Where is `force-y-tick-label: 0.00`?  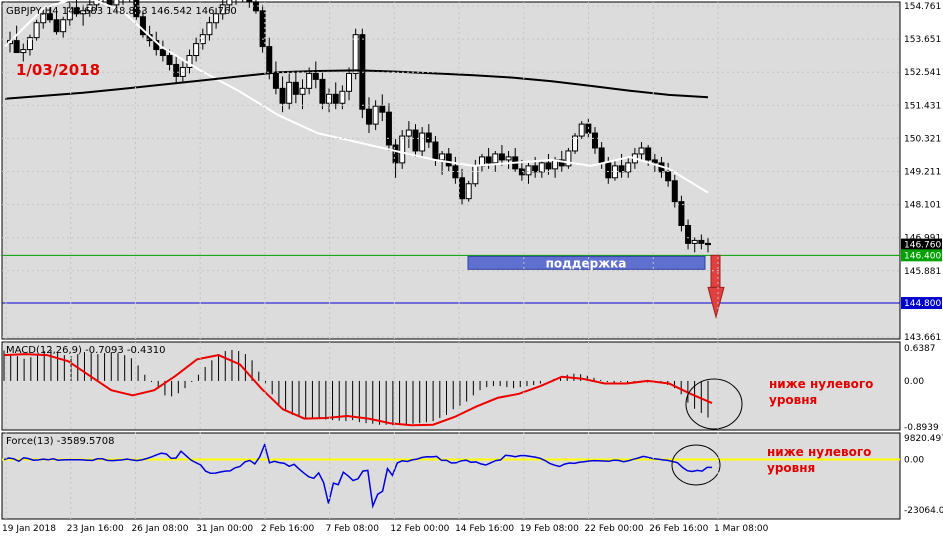
force-y-tick-label: 0.00 is located at coordinates (914, 461).